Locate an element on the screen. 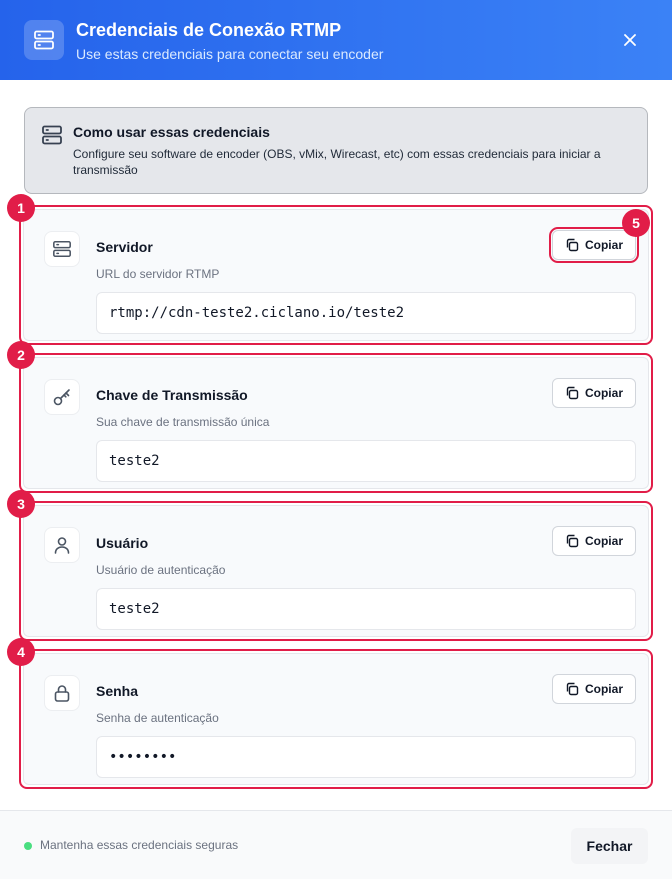  annotation-badge-3: 3 is located at coordinates (21, 504).